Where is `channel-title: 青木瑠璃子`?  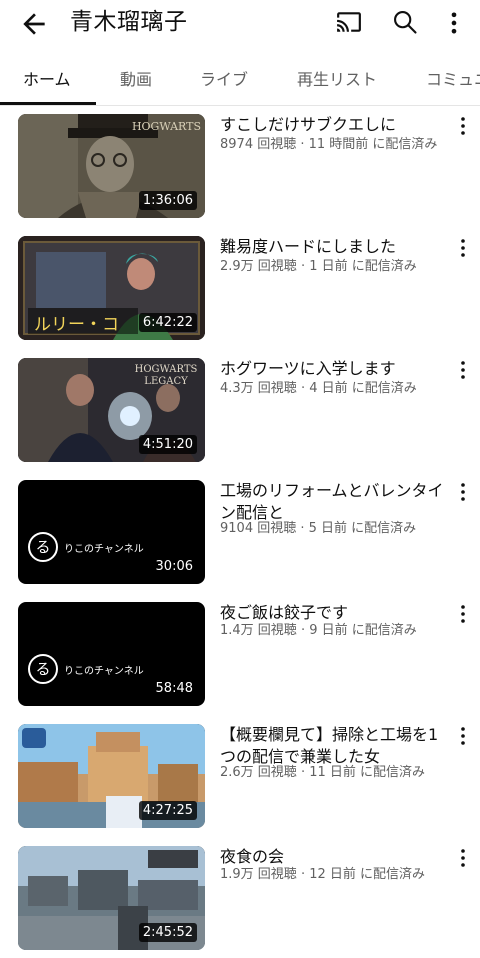 channel-title: 青木瑠璃子 is located at coordinates (129, 22).